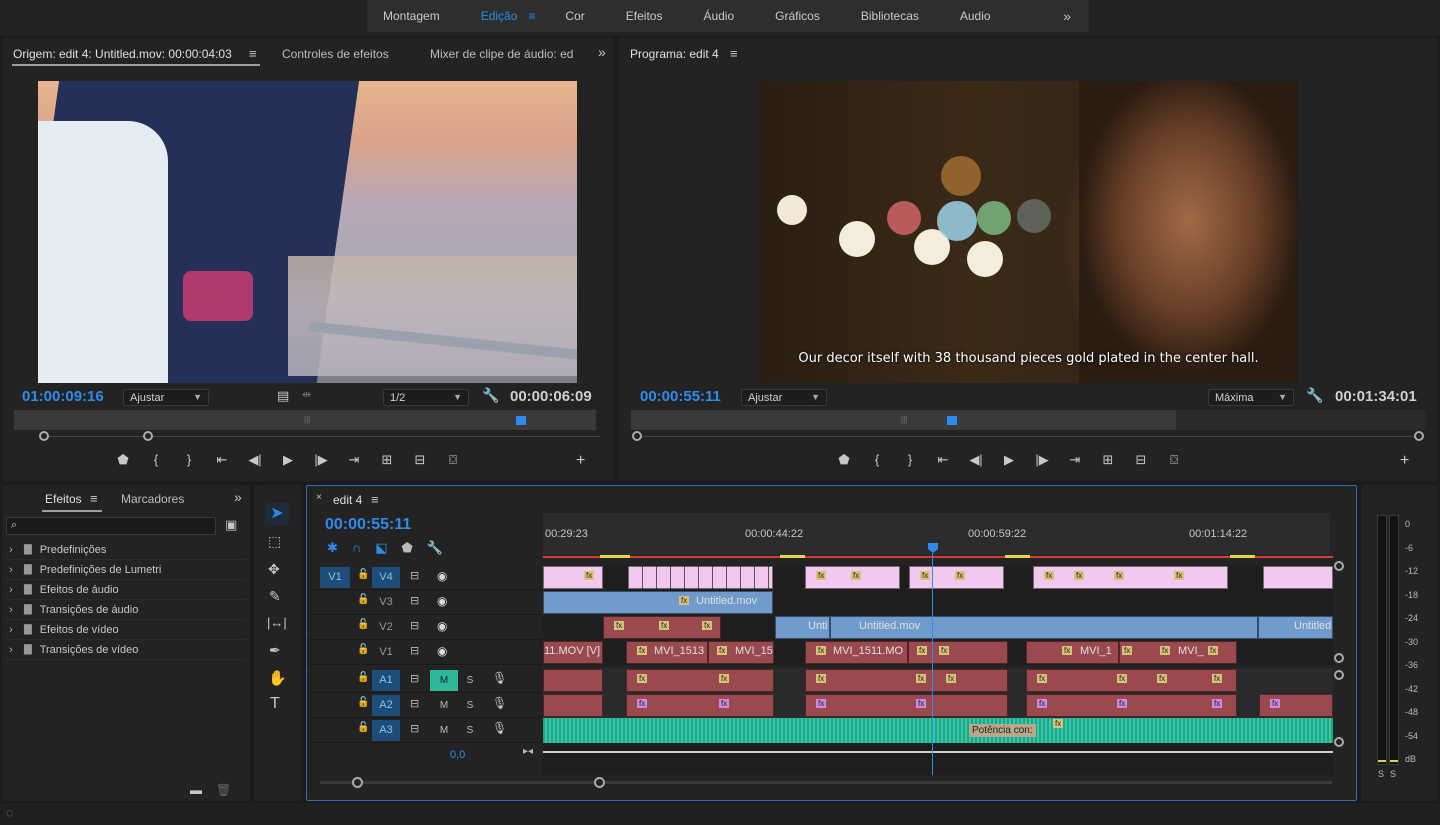 The width and height of the screenshot is (1440, 825). What do you see at coordinates (470, 680) in the screenshot?
I see `solo-button-a1: S` at bounding box center [470, 680].